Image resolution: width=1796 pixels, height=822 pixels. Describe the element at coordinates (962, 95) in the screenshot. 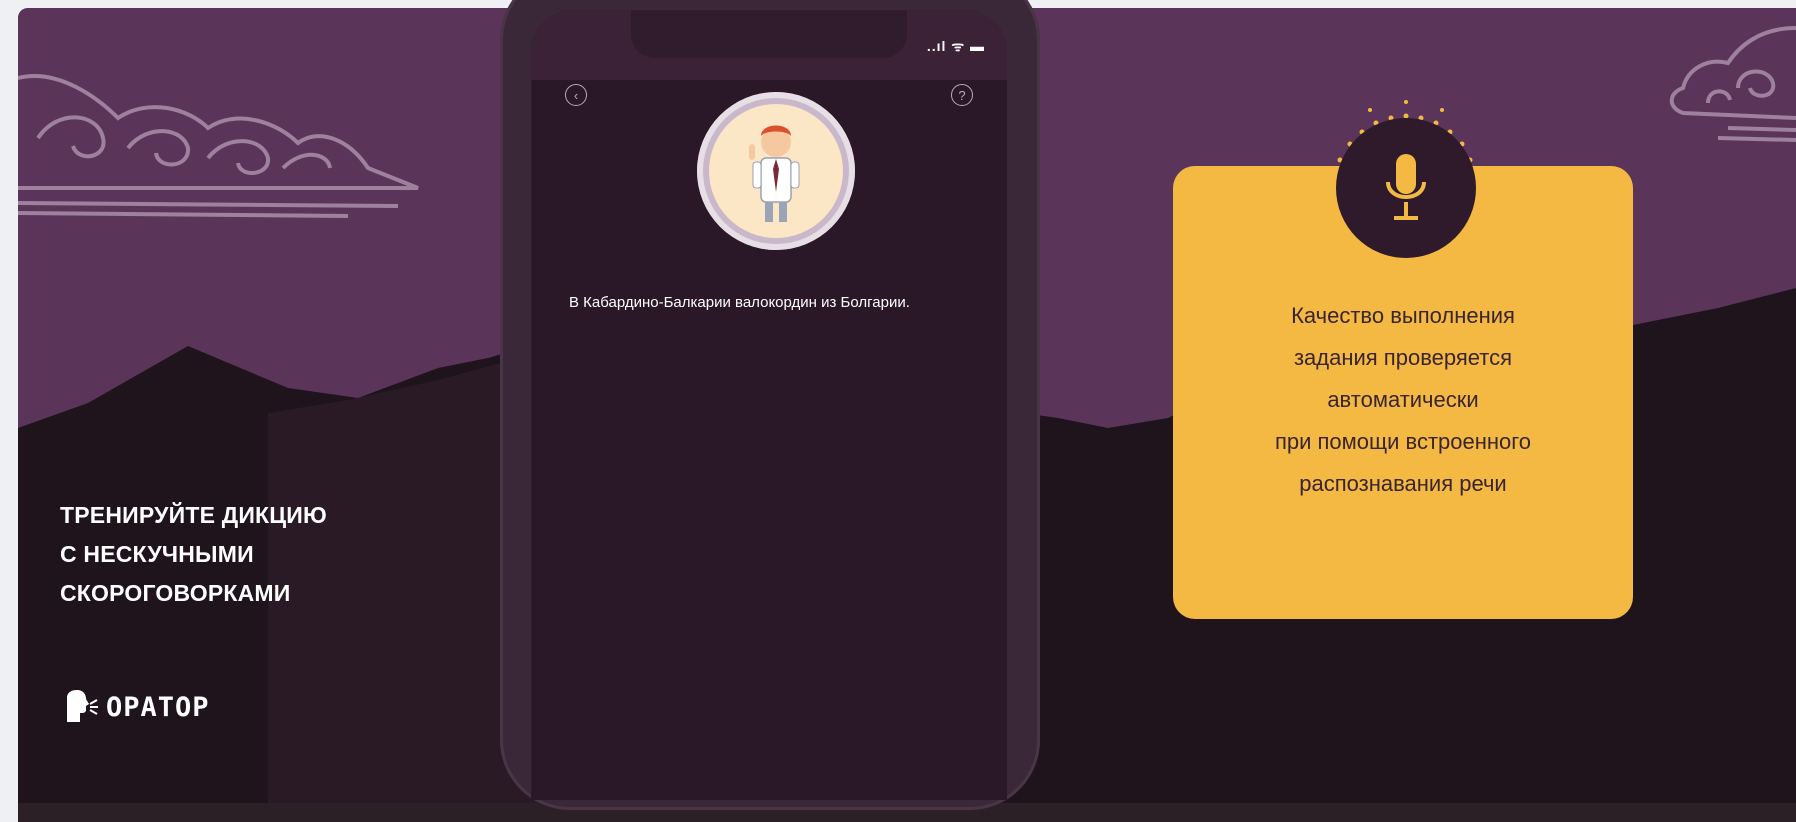

I see `help-icon: ?` at that location.